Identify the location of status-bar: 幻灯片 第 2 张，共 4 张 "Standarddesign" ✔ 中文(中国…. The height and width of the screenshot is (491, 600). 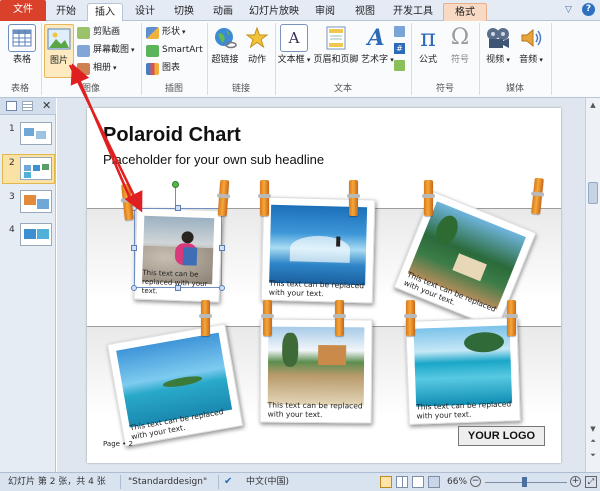
(300, 481).